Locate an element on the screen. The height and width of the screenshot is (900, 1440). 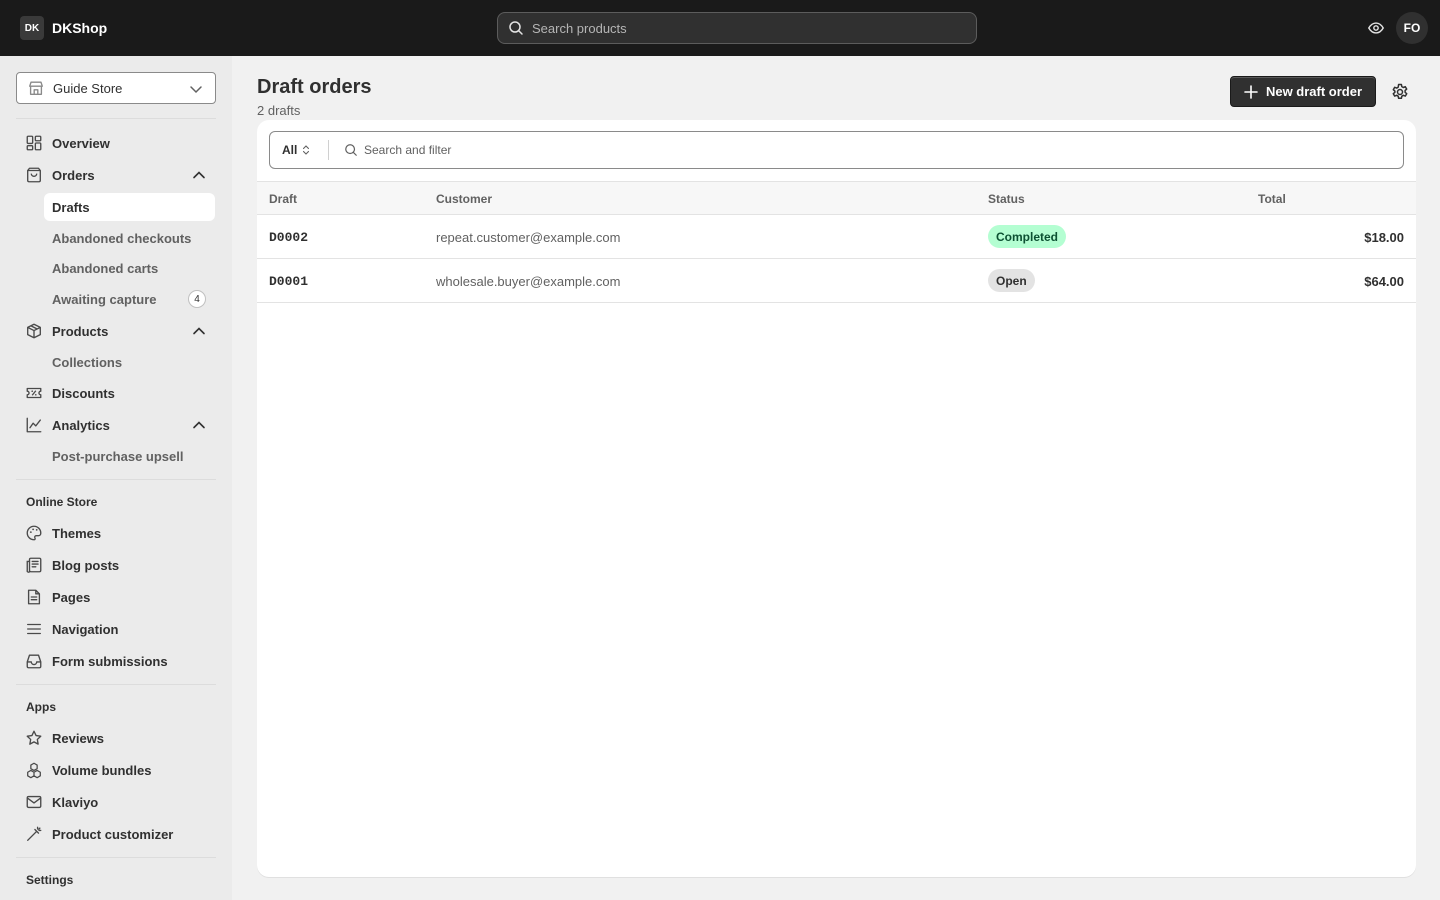
filter-bar: All is located at coordinates (836, 150).